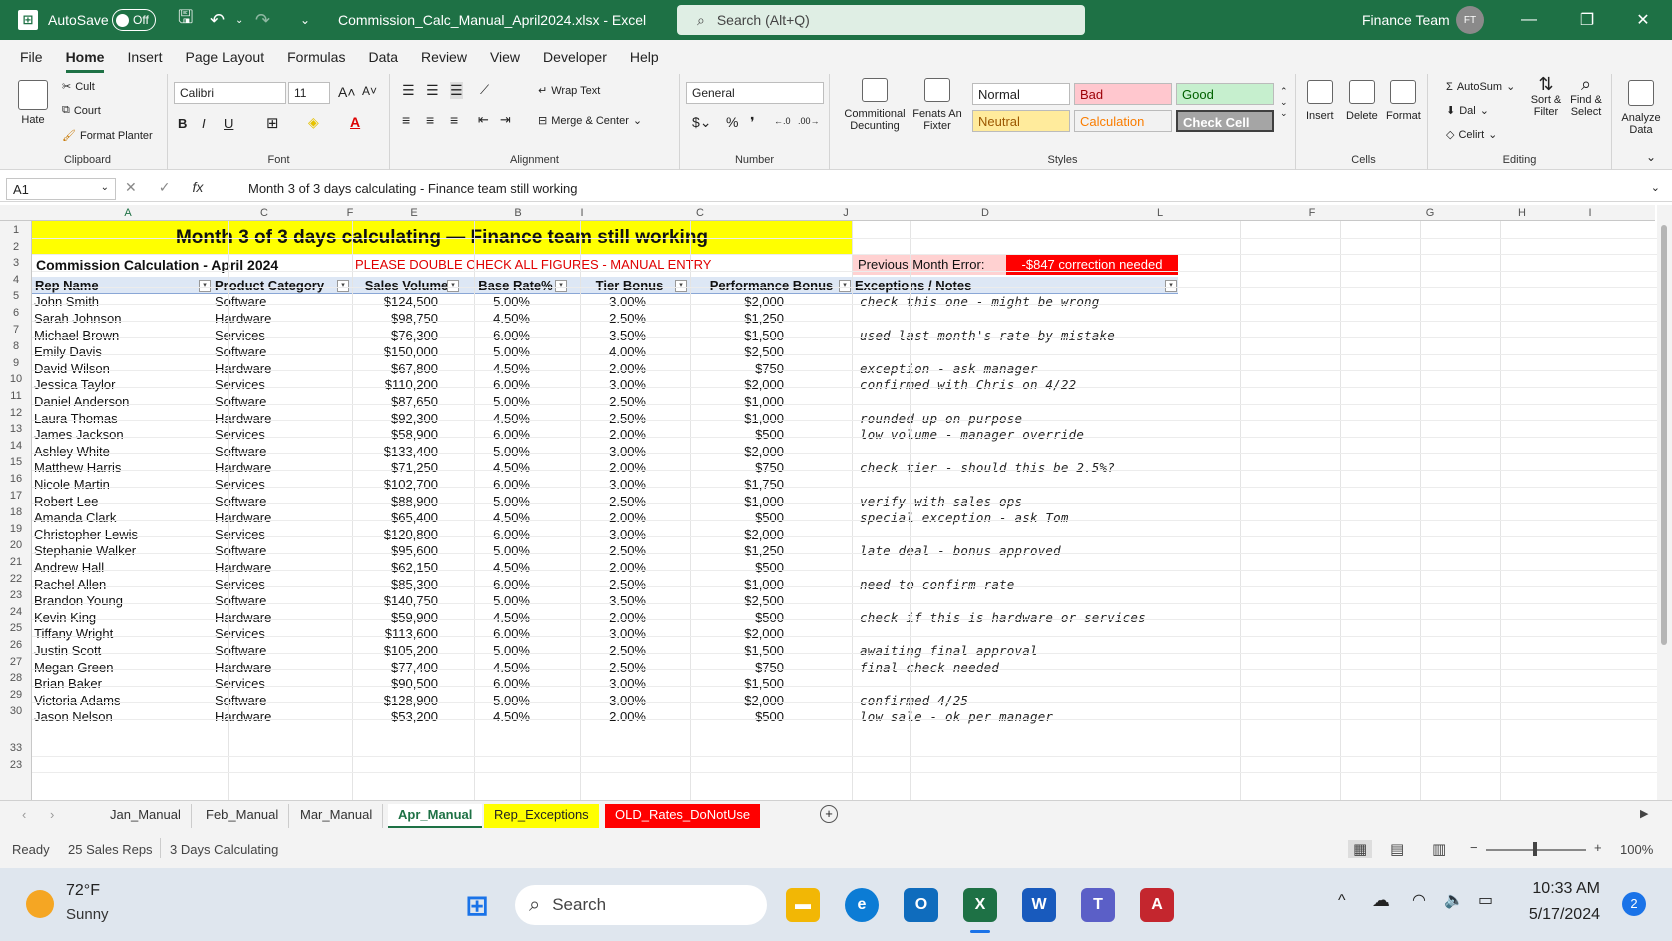  What do you see at coordinates (1018, 335) in the screenshot?
I see `note-cell: used last month's rate by mistake` at bounding box center [1018, 335].